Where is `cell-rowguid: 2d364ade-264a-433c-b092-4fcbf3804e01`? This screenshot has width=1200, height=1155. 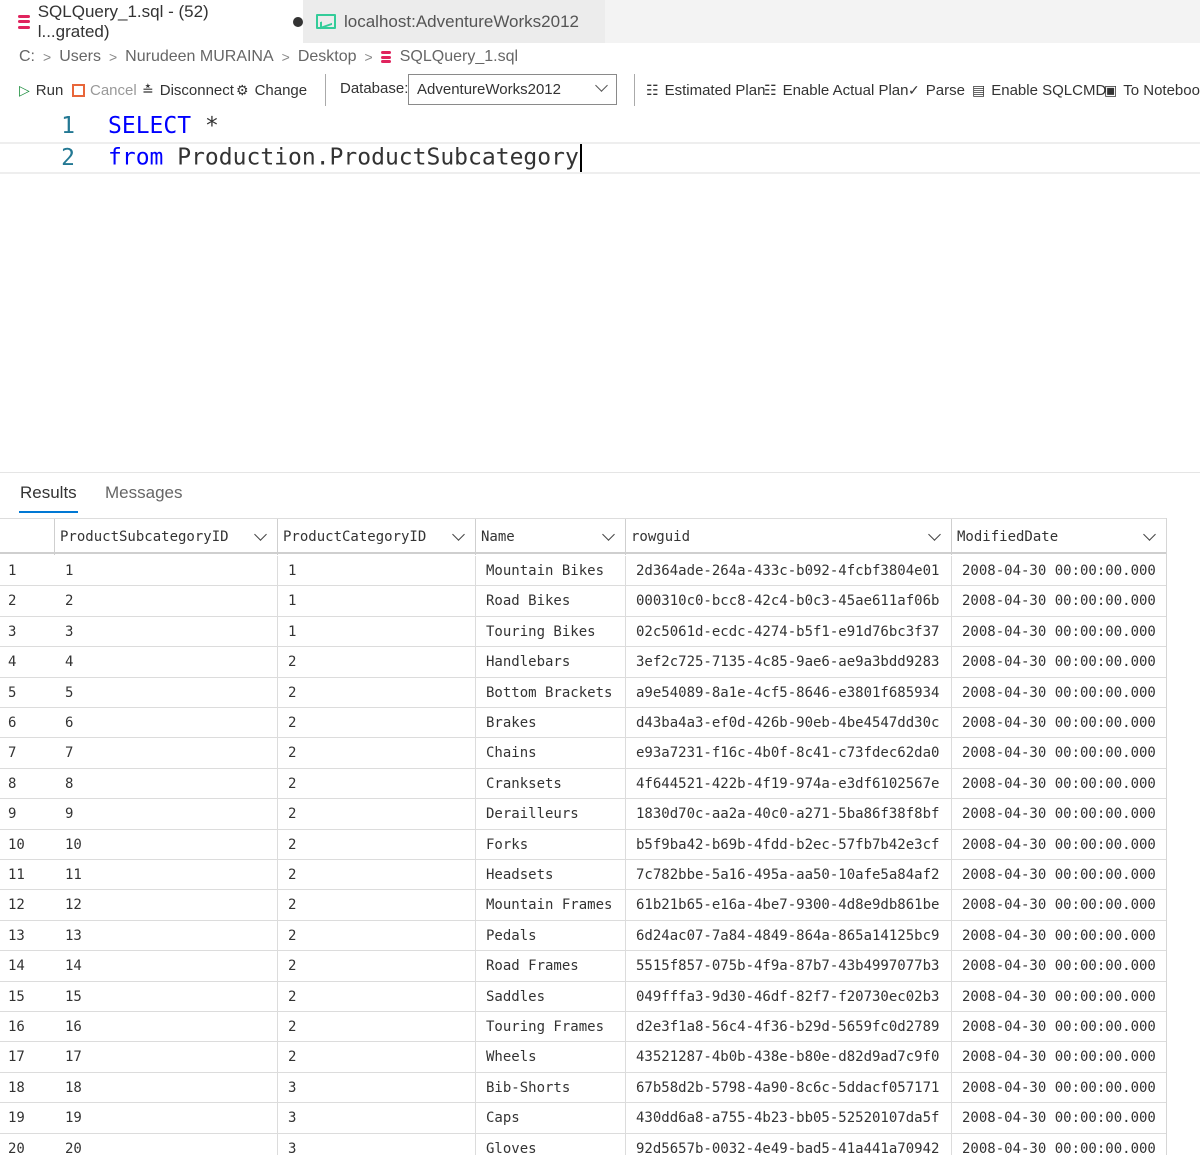
cell-rowguid: 2d364ade-264a-433c-b092-4fcbf3804e01 is located at coordinates (787, 571).